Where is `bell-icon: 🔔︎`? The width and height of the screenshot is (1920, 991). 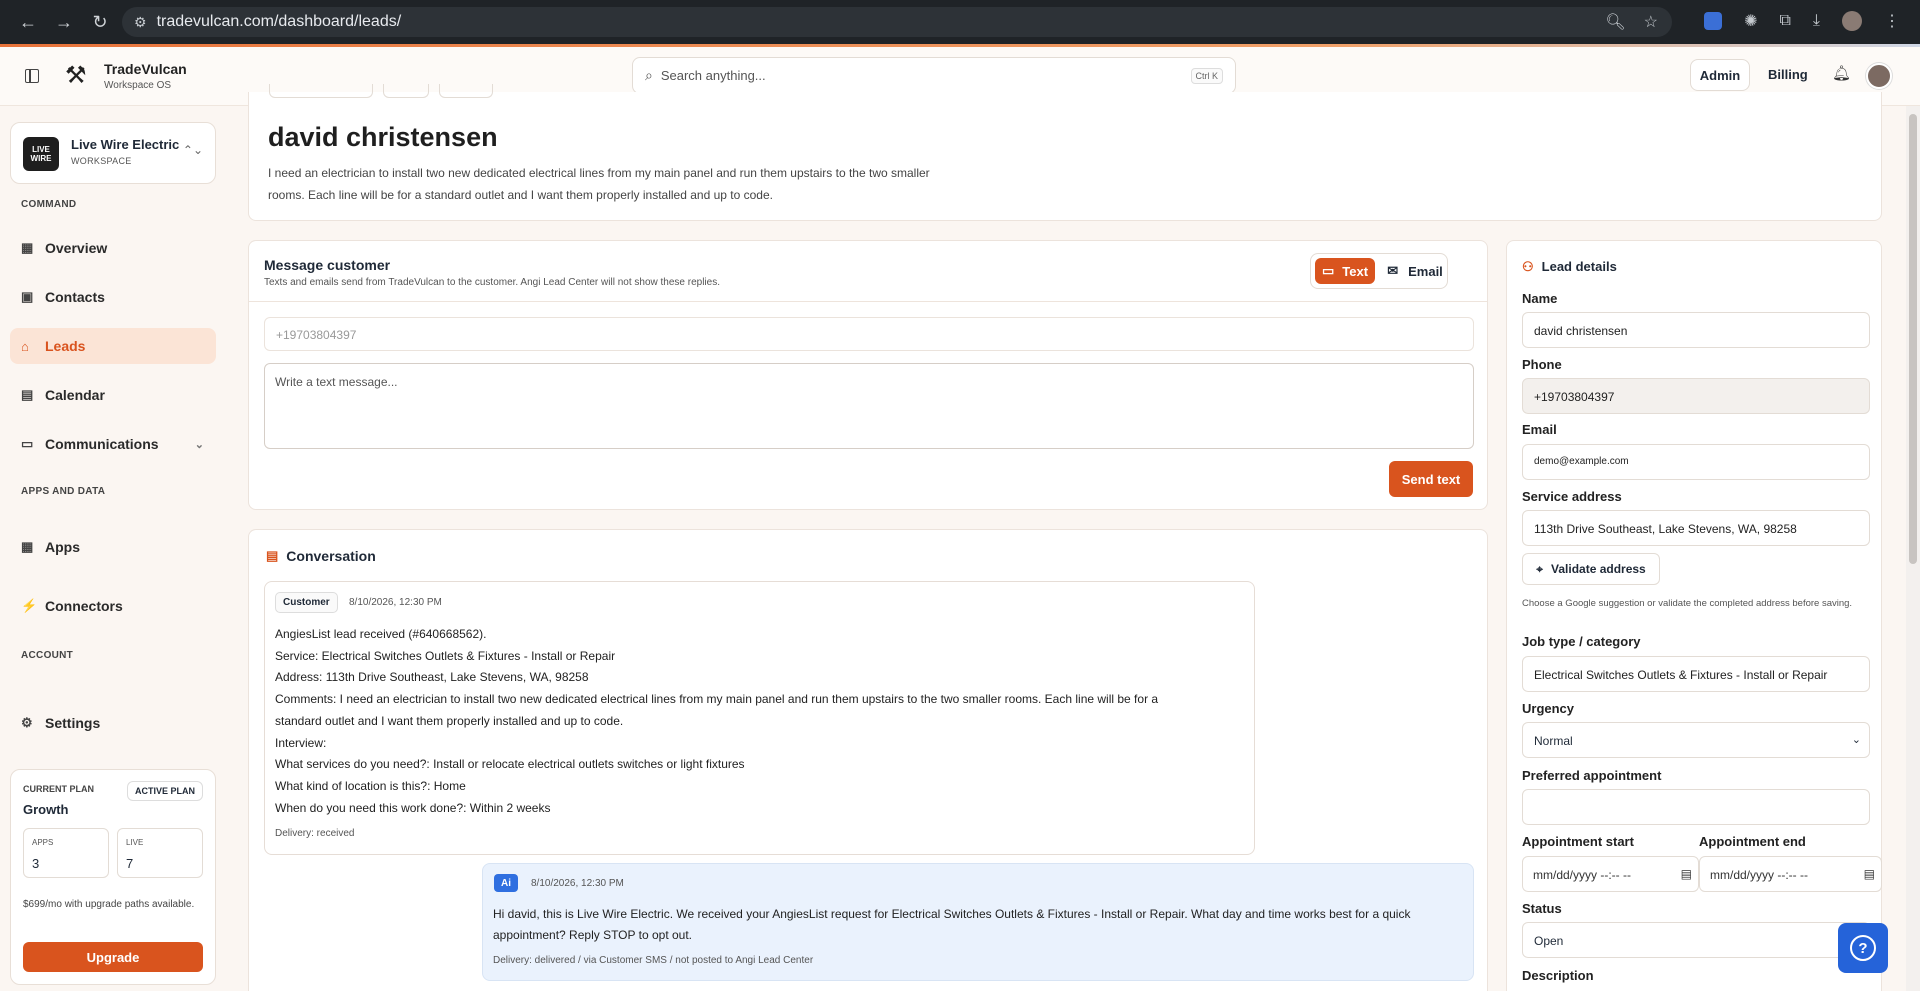
bell-icon: 🔔︎ is located at coordinates (1841, 73).